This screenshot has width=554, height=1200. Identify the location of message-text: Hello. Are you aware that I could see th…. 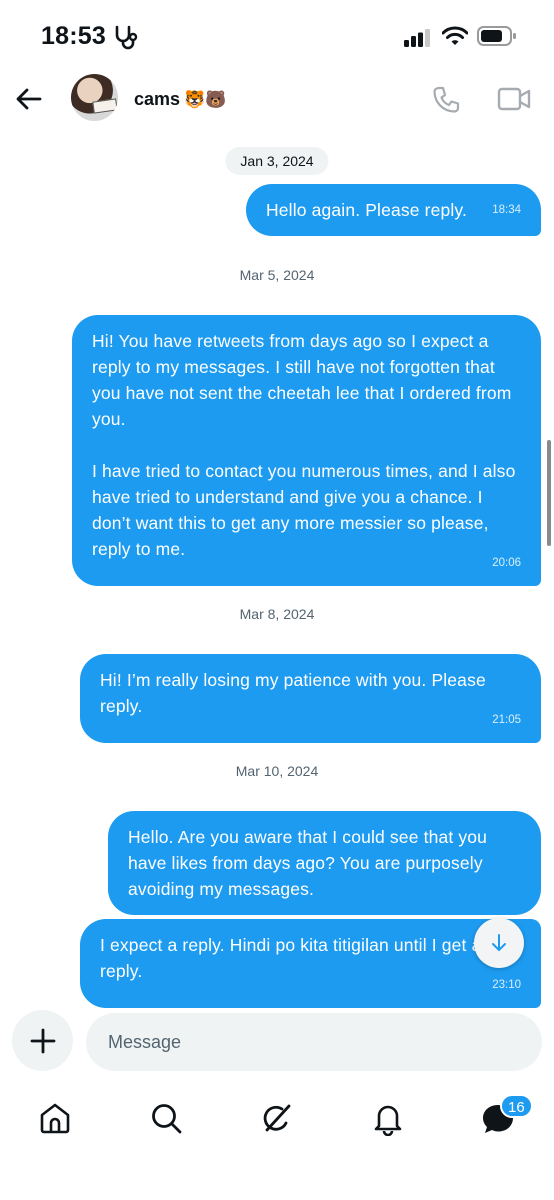
(310, 863).